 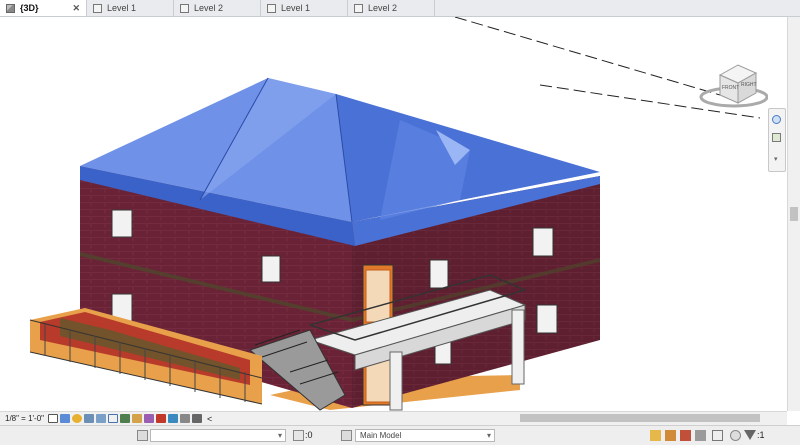 What do you see at coordinates (53, 418) in the screenshot?
I see `detail-level-icon` at bounding box center [53, 418].